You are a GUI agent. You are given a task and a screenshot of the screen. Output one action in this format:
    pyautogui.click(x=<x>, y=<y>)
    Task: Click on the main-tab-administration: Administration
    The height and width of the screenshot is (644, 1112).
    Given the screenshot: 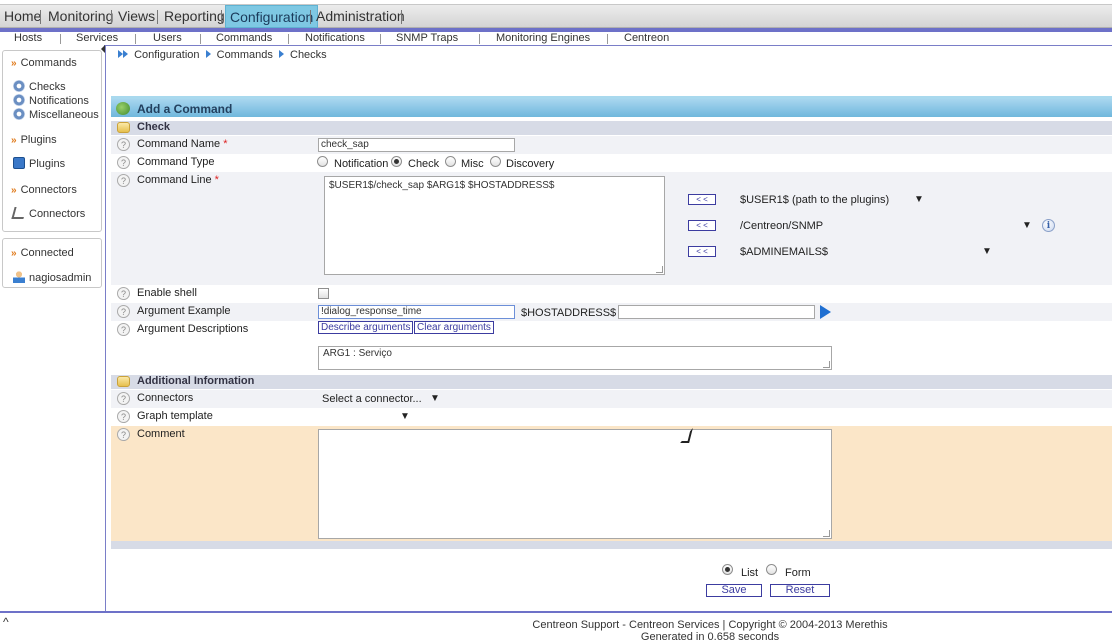 What is the action you would take?
    pyautogui.click(x=360, y=16)
    